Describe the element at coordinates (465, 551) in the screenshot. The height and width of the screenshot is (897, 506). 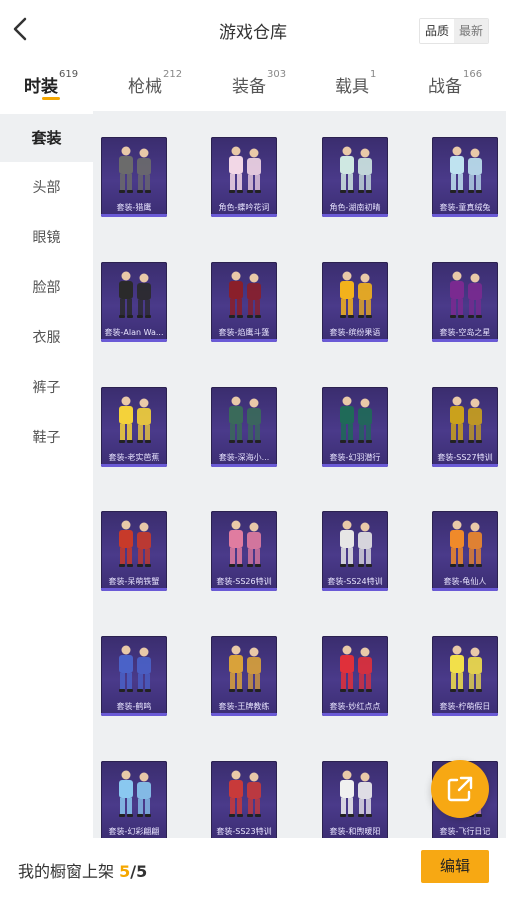
I see `item-card: 套装-龟仙人` at that location.